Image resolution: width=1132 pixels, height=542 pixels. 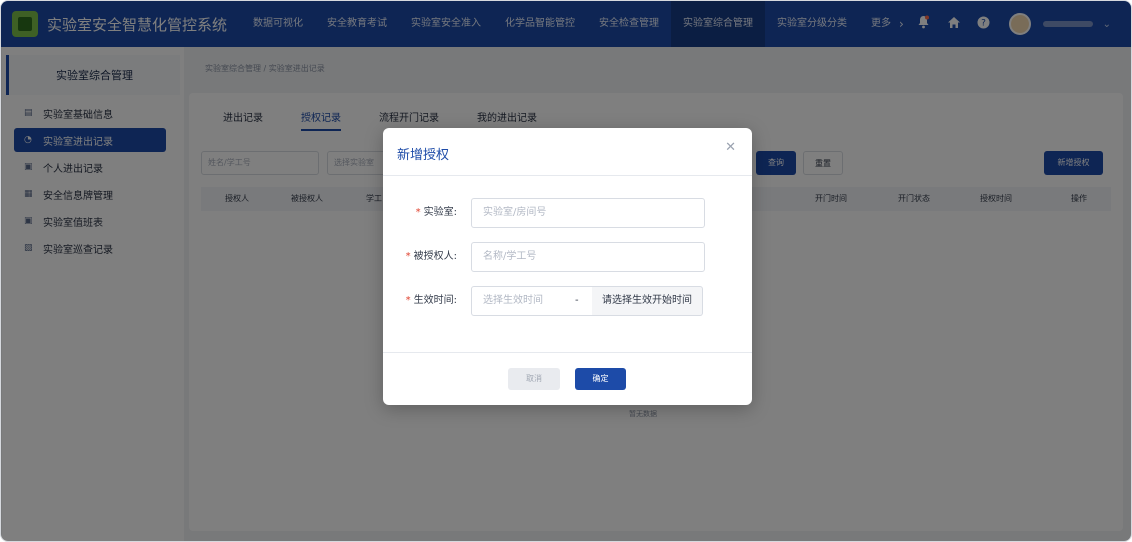 I want to click on authorized-person-input: 名称/学工号, so click(x=588, y=257).